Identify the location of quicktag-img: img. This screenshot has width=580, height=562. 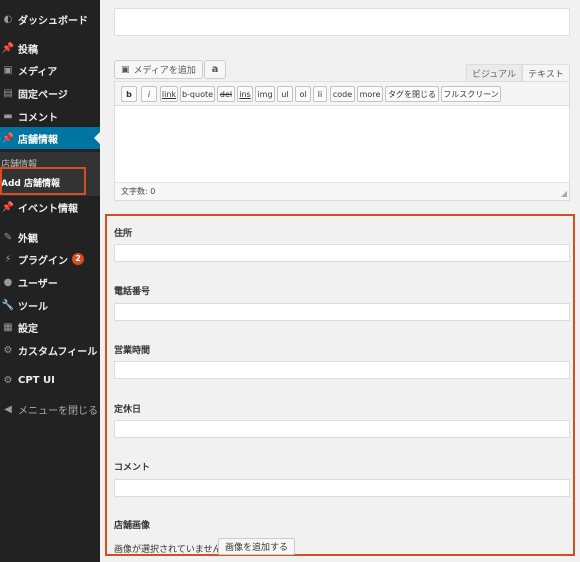
(265, 94).